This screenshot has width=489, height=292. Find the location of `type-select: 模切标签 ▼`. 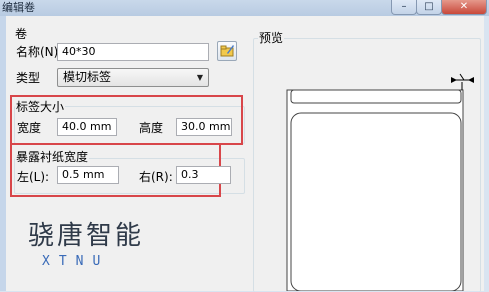

type-select: 模切标签 ▼ is located at coordinates (133, 77).